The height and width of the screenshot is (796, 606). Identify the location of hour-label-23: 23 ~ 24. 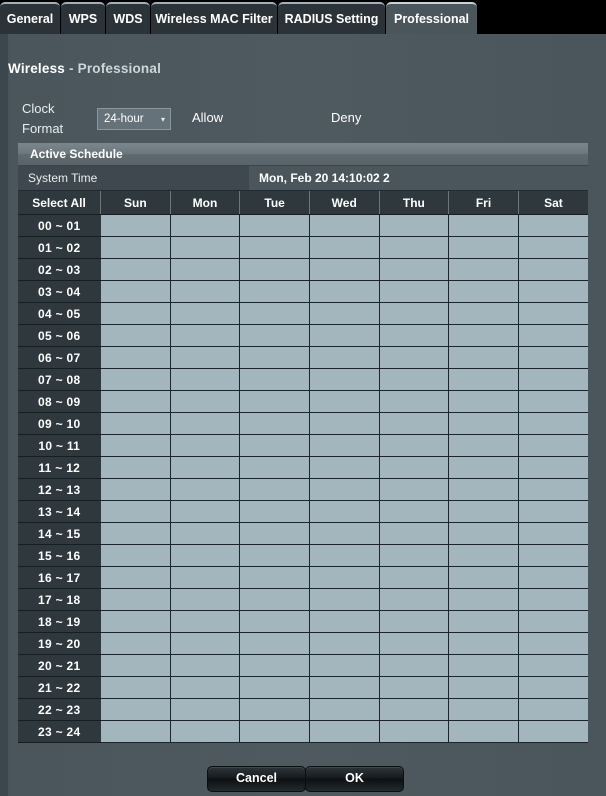
(59, 731).